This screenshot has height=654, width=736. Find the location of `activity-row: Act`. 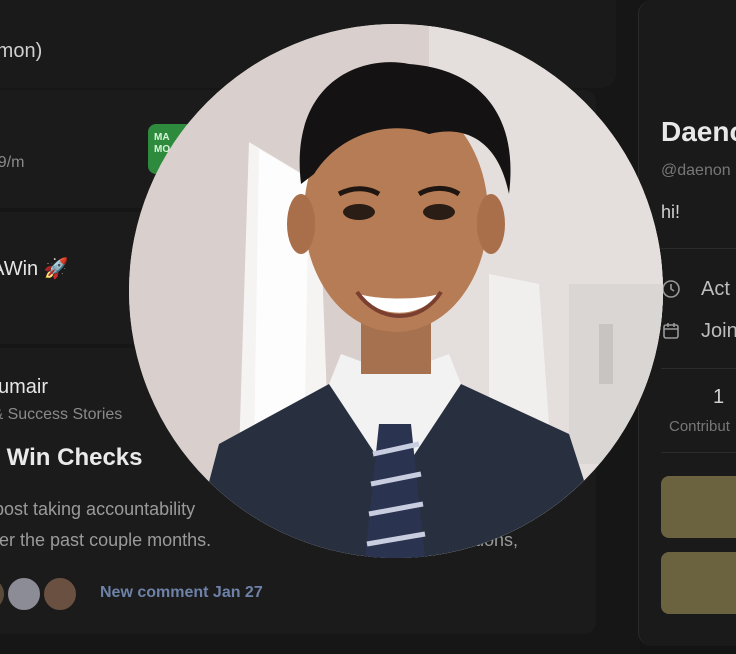

activity-row: Act is located at coordinates (695, 289).